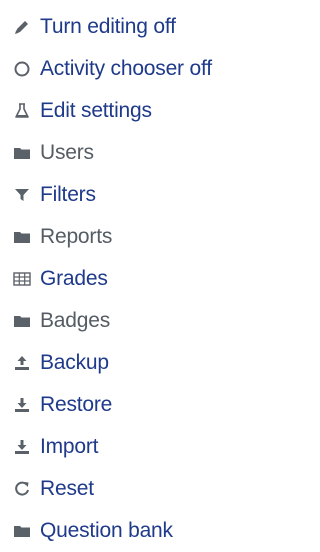  What do you see at coordinates (128, 153) in the screenshot?
I see `users-item: Users` at bounding box center [128, 153].